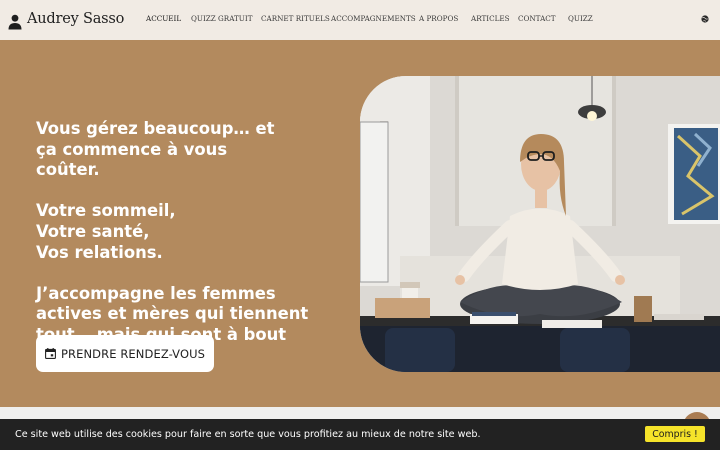  I want to click on book-appointment-button: PRENDRE RENDEZ-VOUS, so click(125, 353).